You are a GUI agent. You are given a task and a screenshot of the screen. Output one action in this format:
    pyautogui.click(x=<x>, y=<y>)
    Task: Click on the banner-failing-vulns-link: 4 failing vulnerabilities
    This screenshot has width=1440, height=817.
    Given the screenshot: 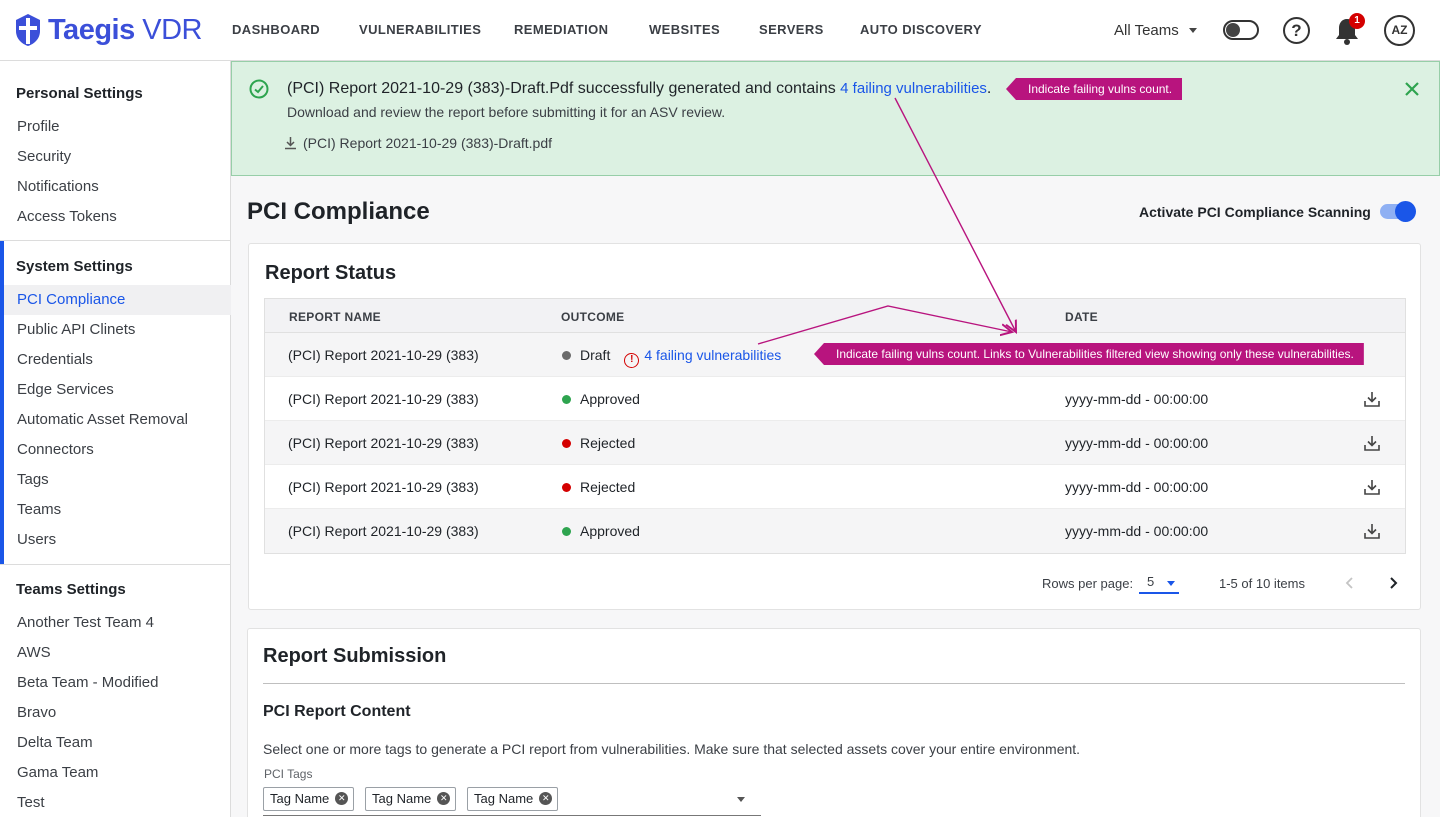 What is the action you would take?
    pyautogui.click(x=913, y=88)
    